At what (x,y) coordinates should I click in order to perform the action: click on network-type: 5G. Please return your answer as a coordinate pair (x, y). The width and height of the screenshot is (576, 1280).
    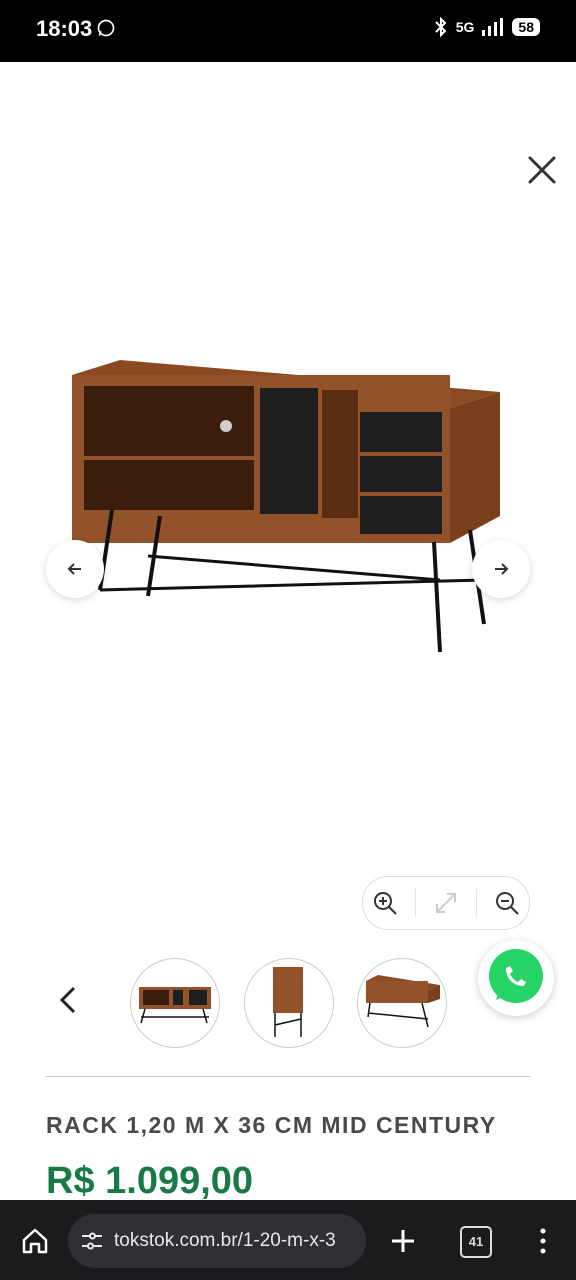
    Looking at the image, I should click on (465, 27).